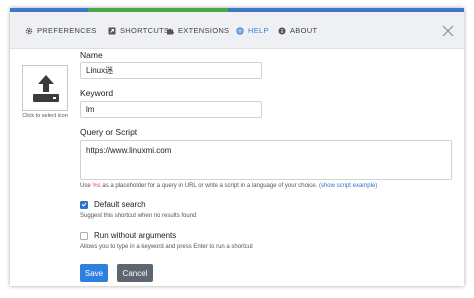 The width and height of the screenshot is (474, 298). I want to click on check-icon, so click(84, 204).